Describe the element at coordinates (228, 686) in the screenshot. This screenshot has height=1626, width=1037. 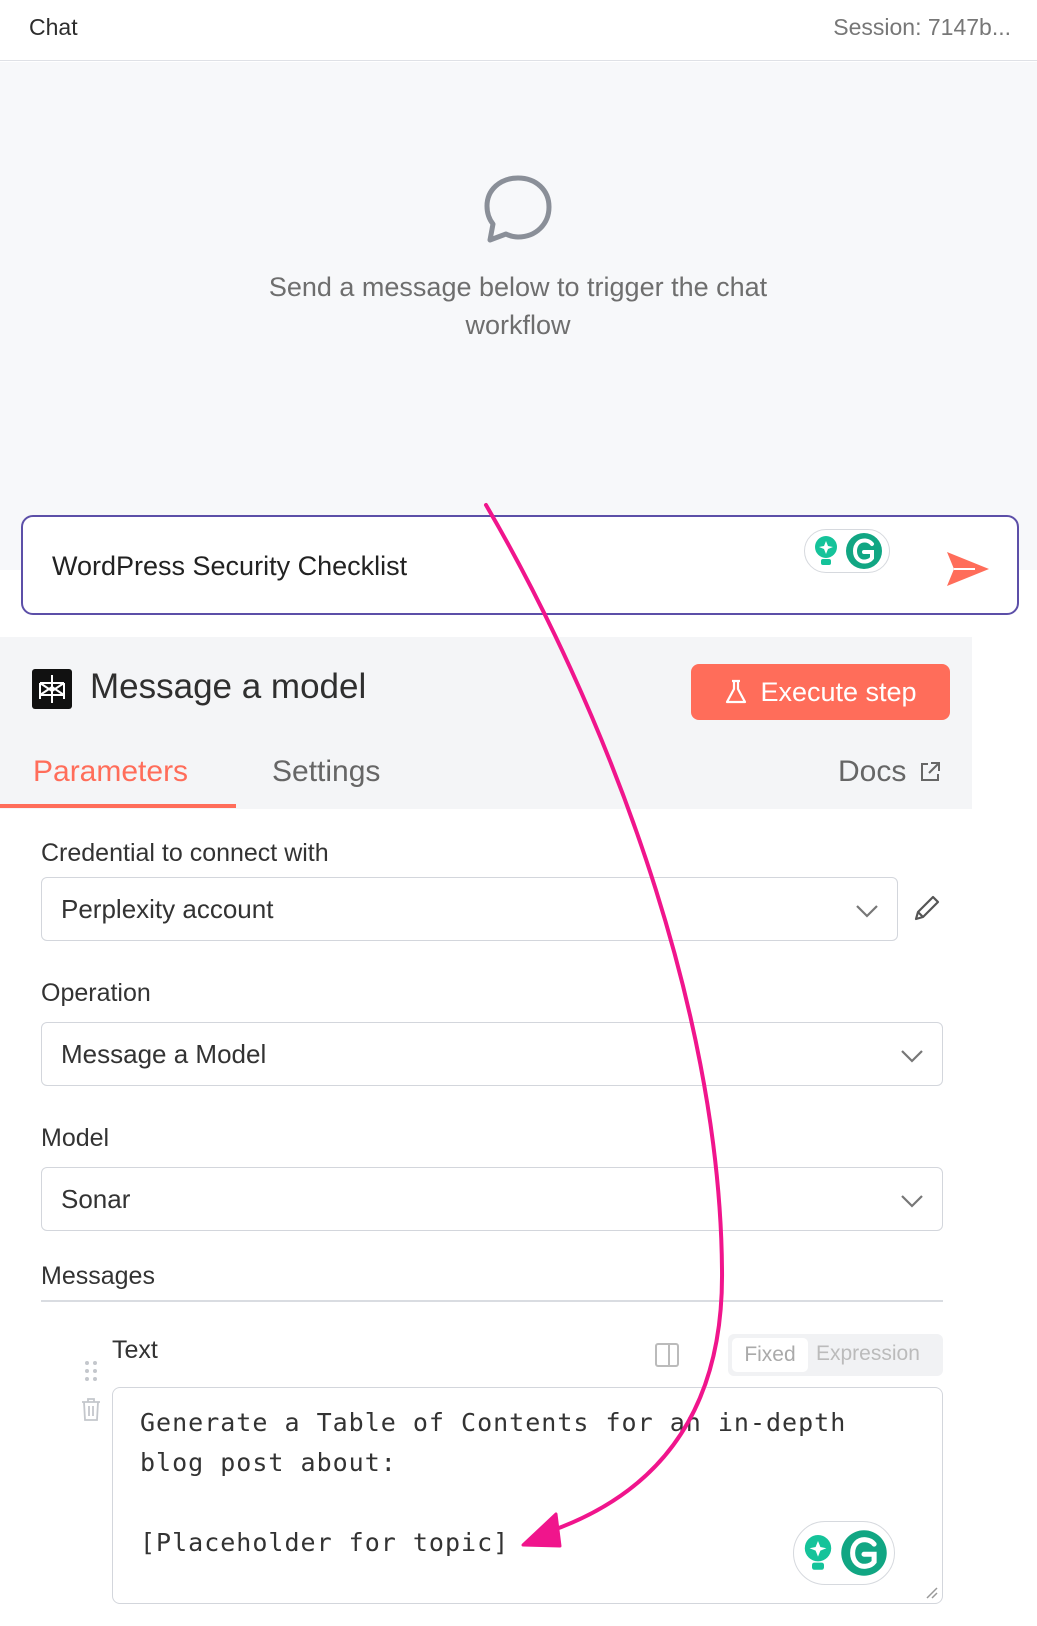
I see `node-title: Message a model` at that location.